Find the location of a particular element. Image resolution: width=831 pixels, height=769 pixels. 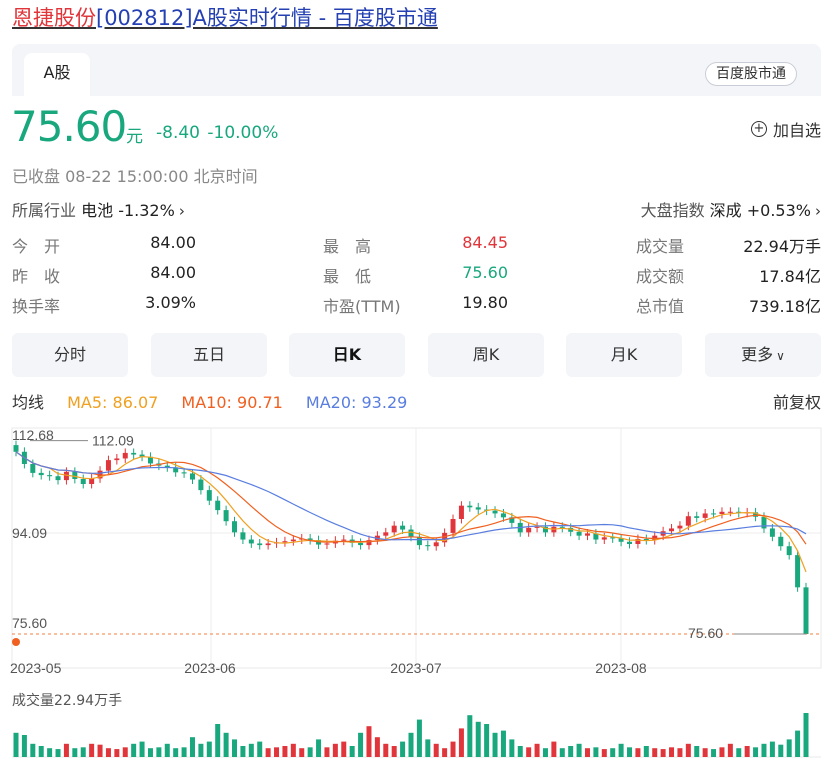

market-cap-label: 总市值 is located at coordinates (660, 306).